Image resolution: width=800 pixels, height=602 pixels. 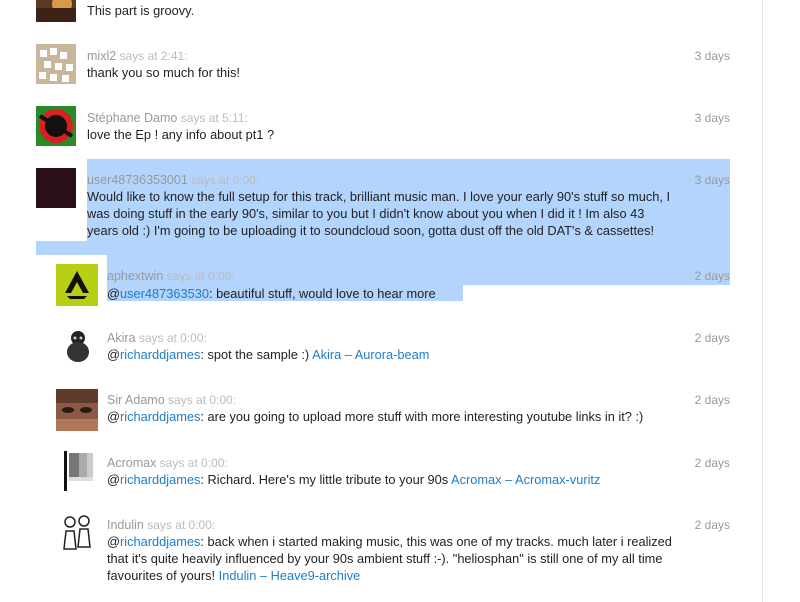 I want to click on comment-header: Indulin says at 0:00:, so click(x=161, y=525).